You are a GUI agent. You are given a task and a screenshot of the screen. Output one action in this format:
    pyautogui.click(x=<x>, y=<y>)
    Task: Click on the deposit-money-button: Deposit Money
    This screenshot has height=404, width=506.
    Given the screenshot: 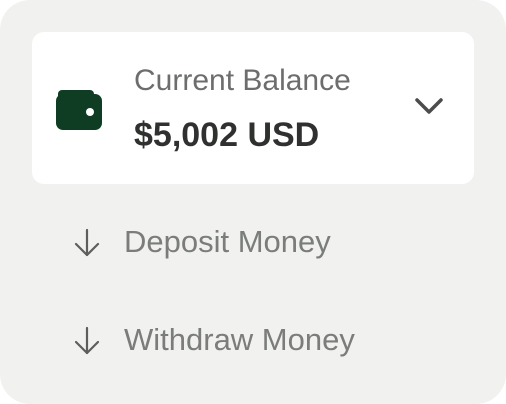 What is the action you would take?
    pyautogui.click(x=262, y=242)
    